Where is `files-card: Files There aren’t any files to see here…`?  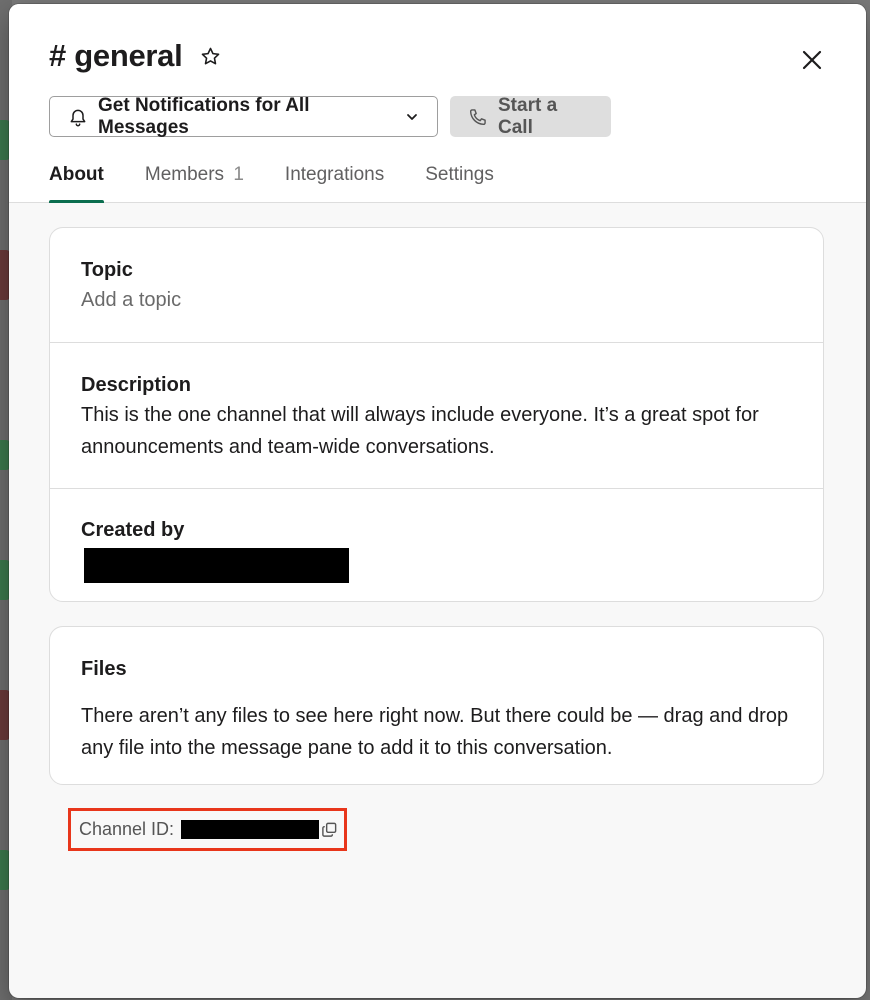 files-card: Files There aren’t any files to see here… is located at coordinates (436, 705).